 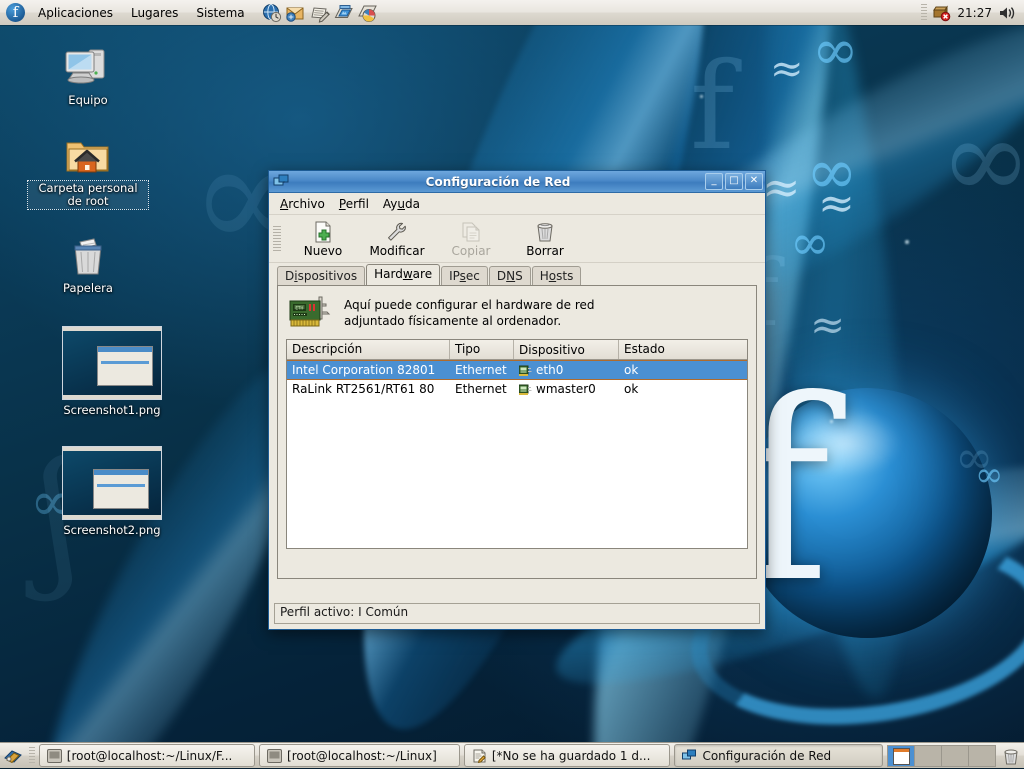 I want to click on desktop-icon-screenshot2: Screenshot2.png, so click(x=112, y=490).